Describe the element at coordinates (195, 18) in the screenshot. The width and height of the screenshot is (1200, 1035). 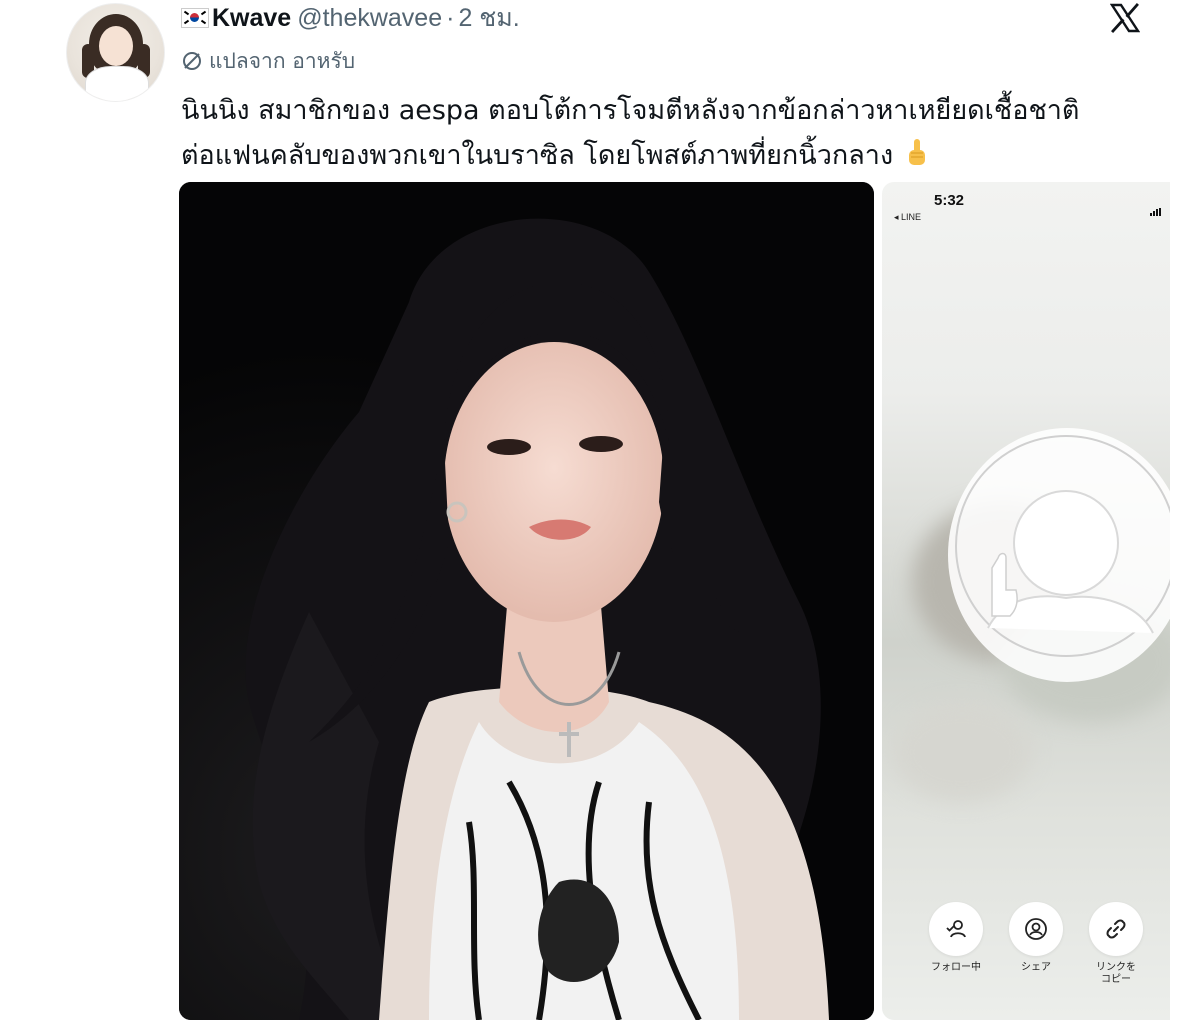
I see `south-korea-flag-icon` at that location.